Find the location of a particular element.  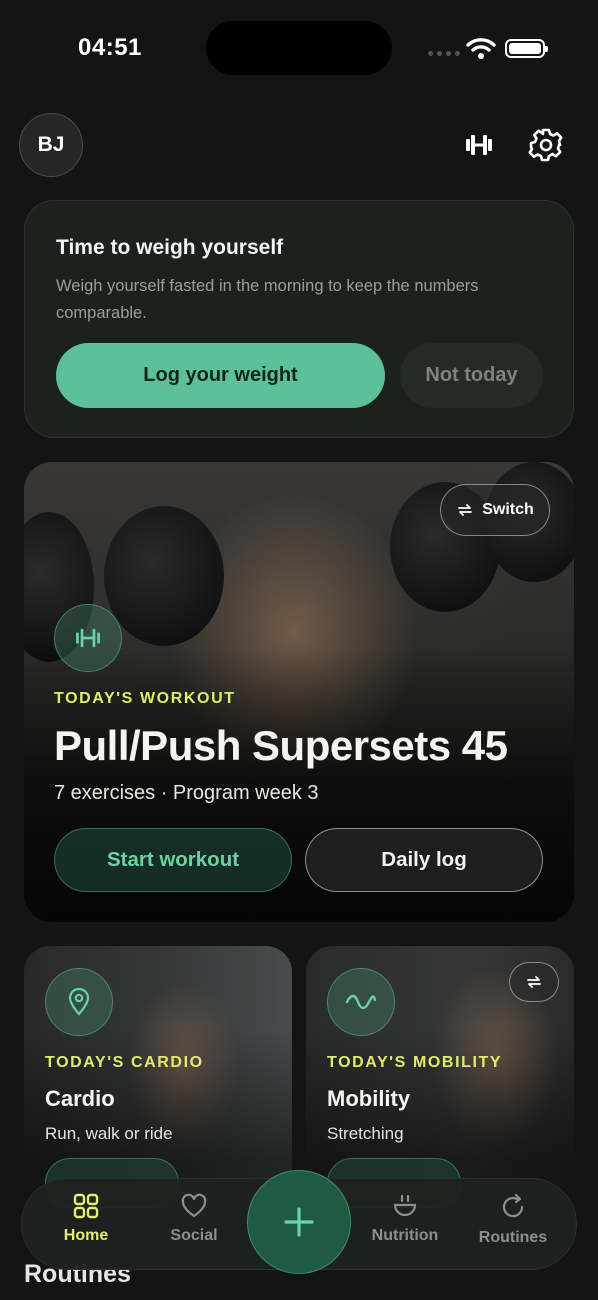

tab-nutrition: Nutrition is located at coordinates (405, 1227).